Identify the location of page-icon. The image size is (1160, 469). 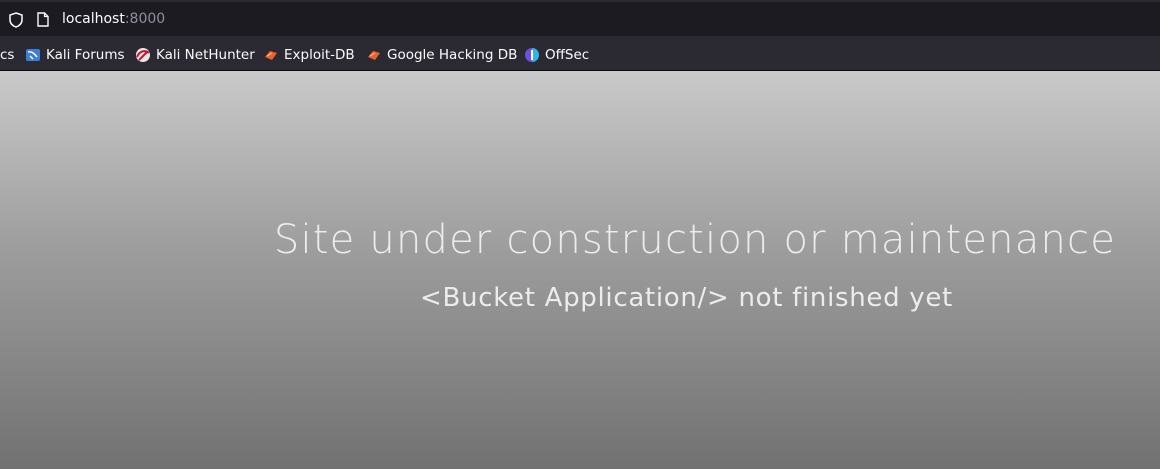
(43, 19).